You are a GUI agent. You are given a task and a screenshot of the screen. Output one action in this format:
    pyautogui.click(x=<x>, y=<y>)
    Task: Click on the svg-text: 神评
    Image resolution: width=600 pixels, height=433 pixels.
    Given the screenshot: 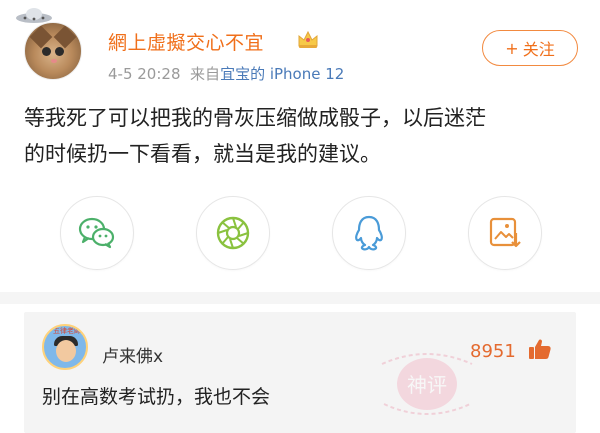 What is the action you would take?
    pyautogui.click(x=427, y=385)
    